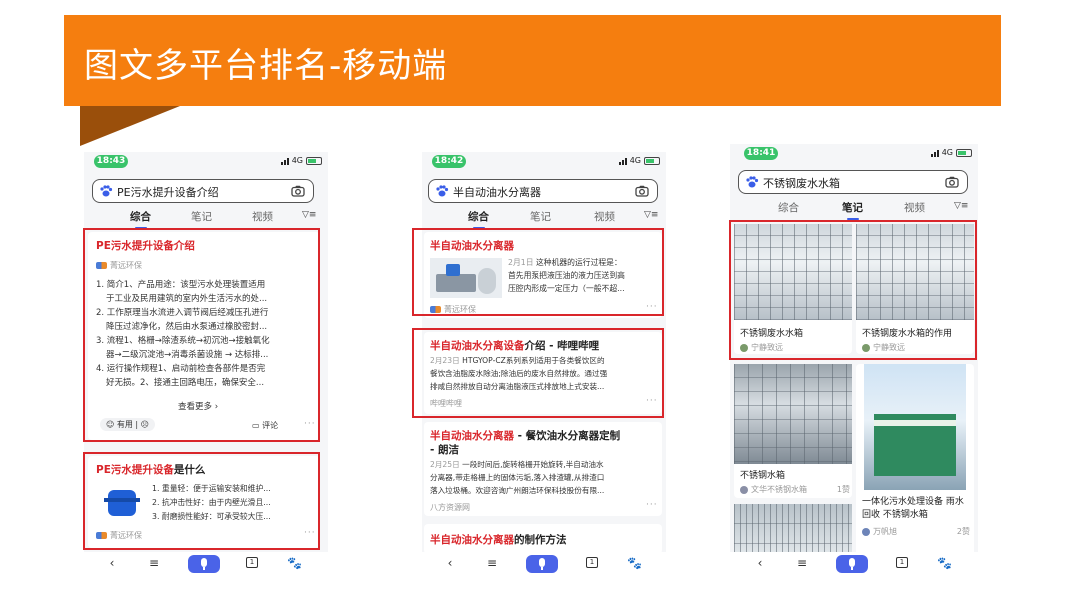 The height and width of the screenshot is (608, 1080). What do you see at coordinates (543, 191) in the screenshot?
I see `search-input: 半自动油水分离器` at bounding box center [543, 191].